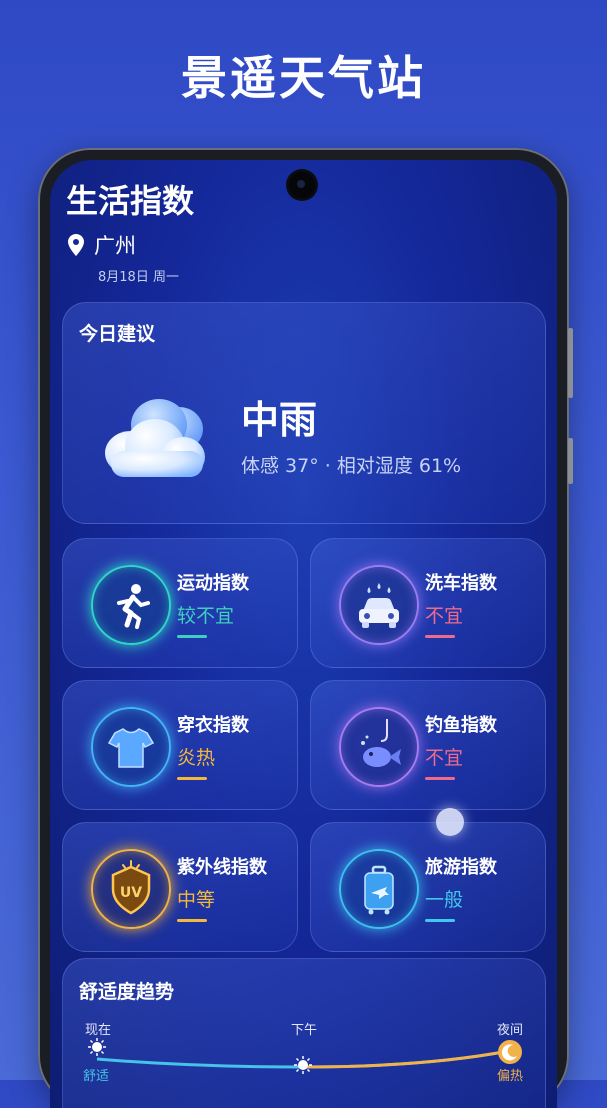 The image size is (607, 1108). I want to click on tshirt-icon, so click(131, 747).